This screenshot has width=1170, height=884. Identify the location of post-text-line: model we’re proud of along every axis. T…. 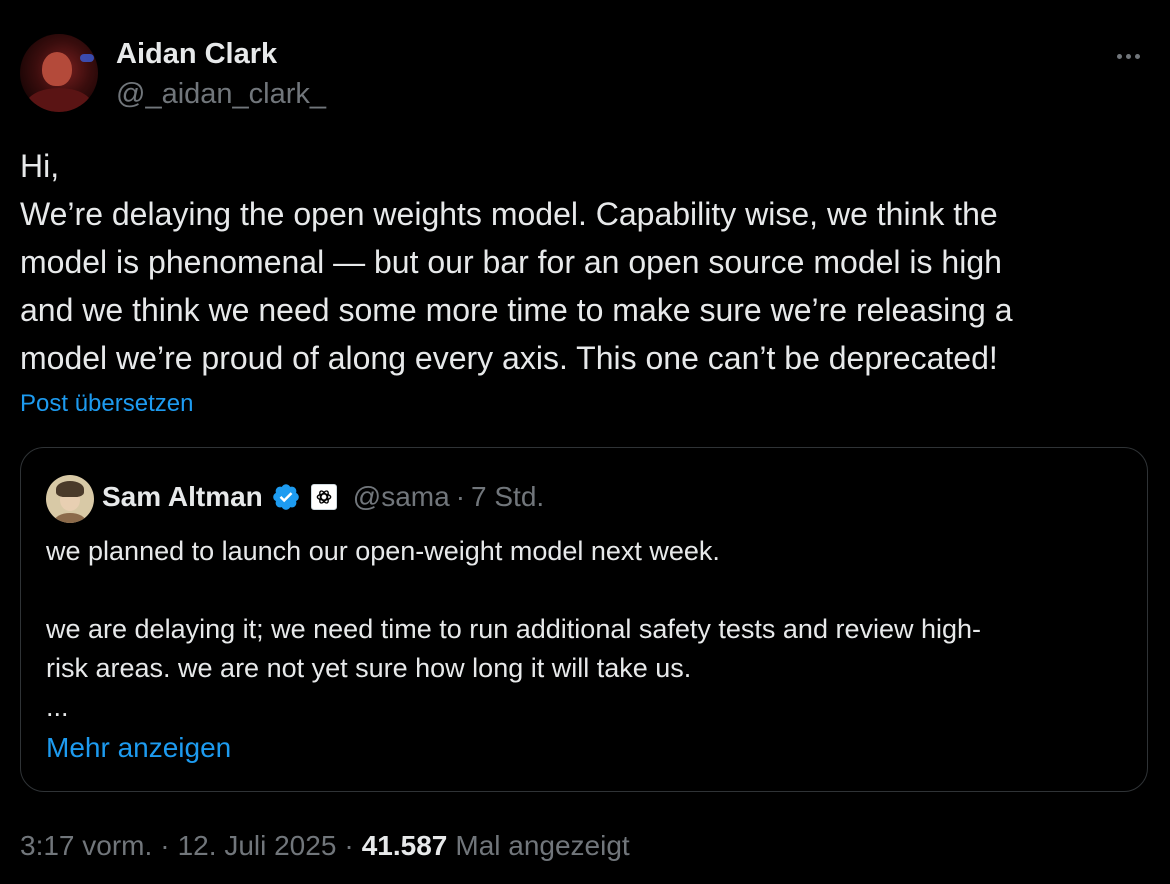
(509, 358).